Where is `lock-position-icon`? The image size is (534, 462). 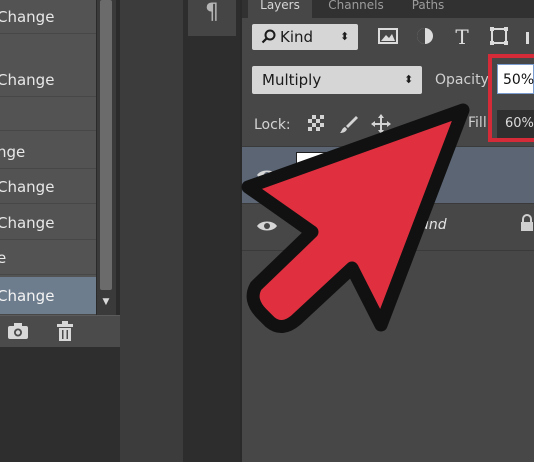 lock-position-icon is located at coordinates (381, 125).